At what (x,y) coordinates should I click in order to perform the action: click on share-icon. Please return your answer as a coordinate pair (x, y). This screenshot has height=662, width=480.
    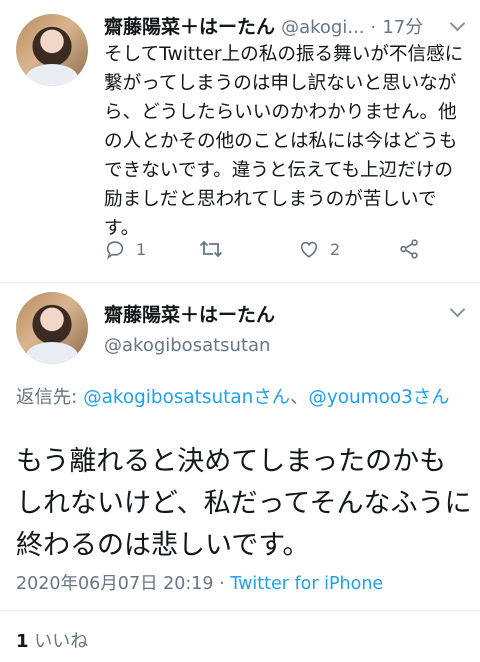
    Looking at the image, I should click on (409, 249).